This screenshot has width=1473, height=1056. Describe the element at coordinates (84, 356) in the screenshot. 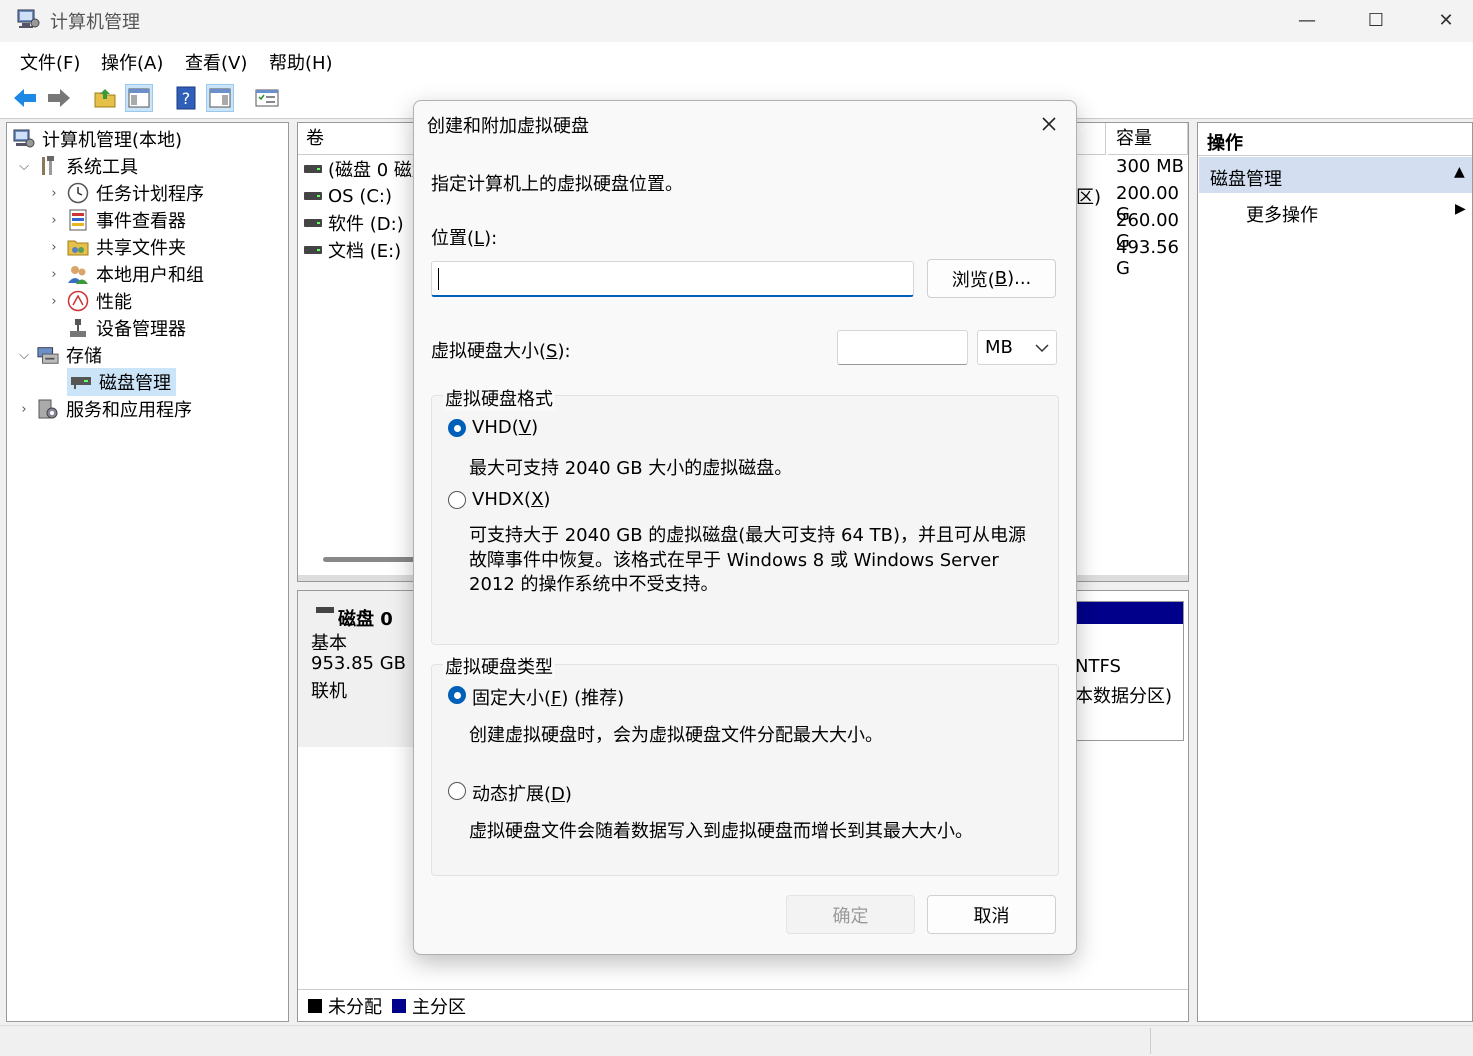

I see `tree-label: 存储` at that location.